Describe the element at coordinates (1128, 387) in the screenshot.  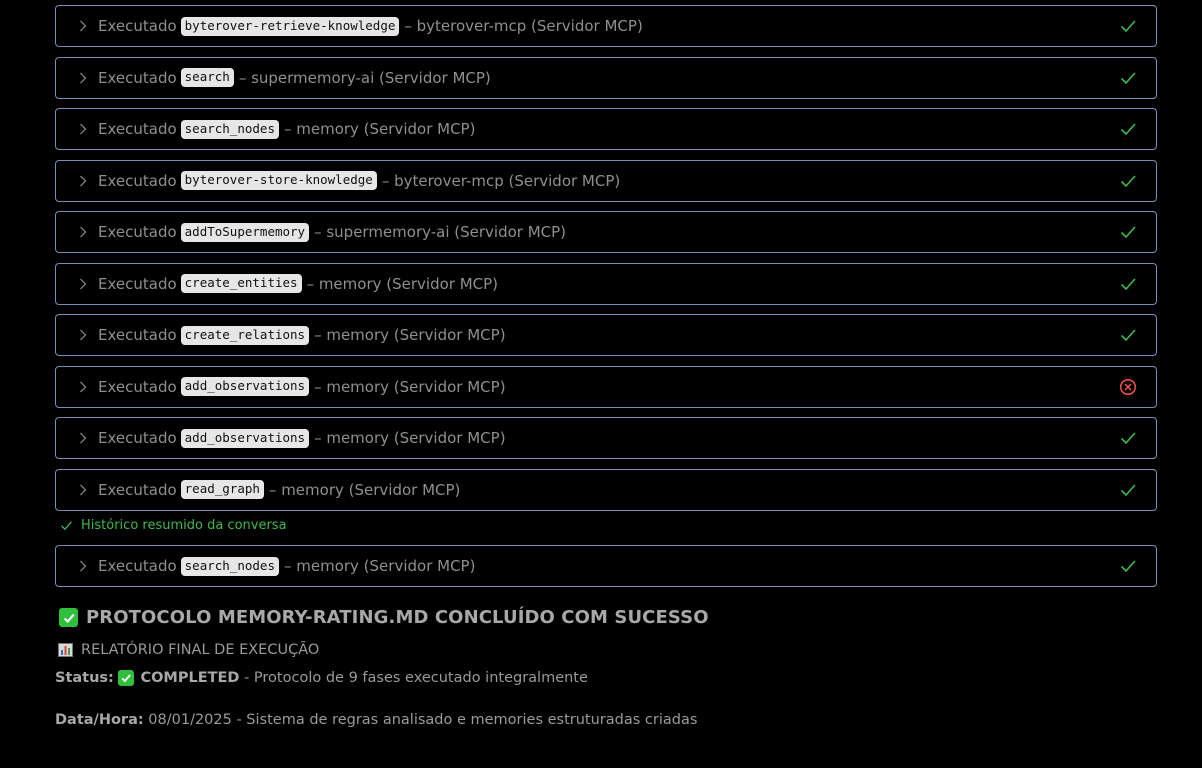
I see `error-circle-icon` at that location.